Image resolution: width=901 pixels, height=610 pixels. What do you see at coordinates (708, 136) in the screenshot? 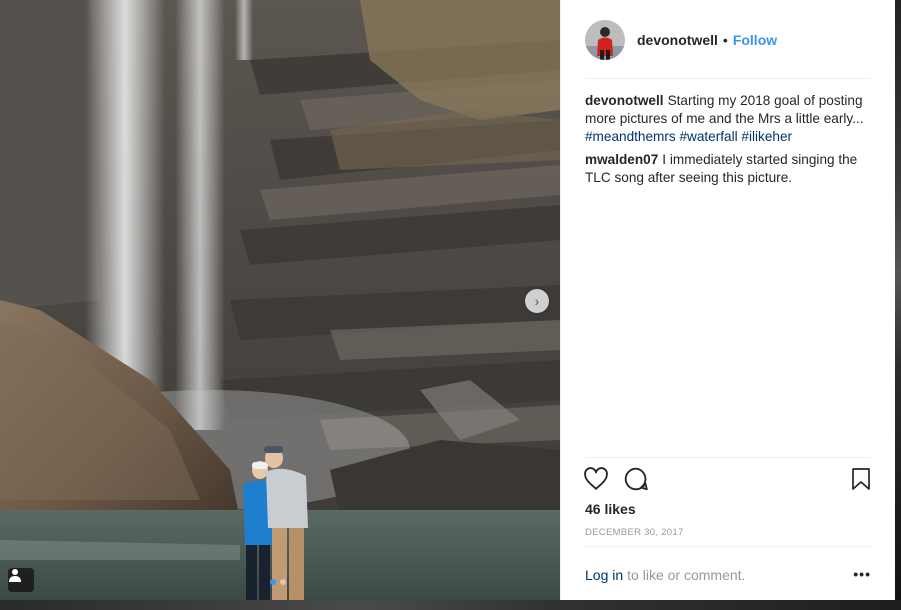
I see `hashtag-link: #waterfall` at bounding box center [708, 136].